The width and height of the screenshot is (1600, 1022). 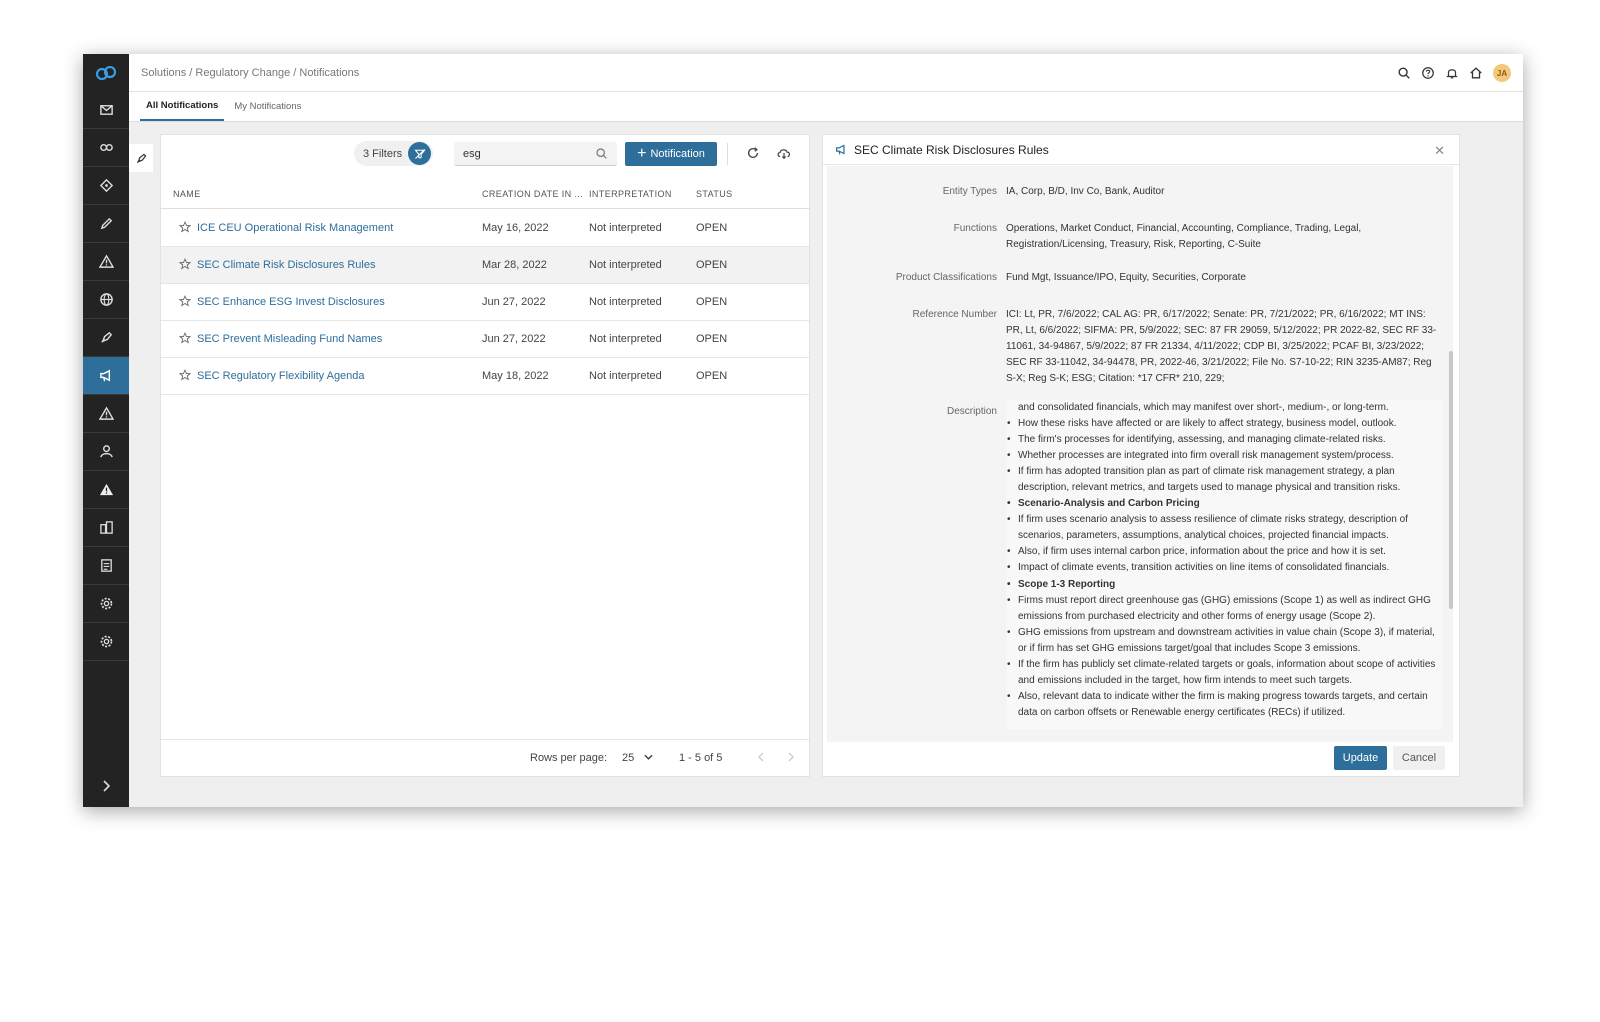 I want to click on sidebar-item-diamond, so click(x=106, y=186).